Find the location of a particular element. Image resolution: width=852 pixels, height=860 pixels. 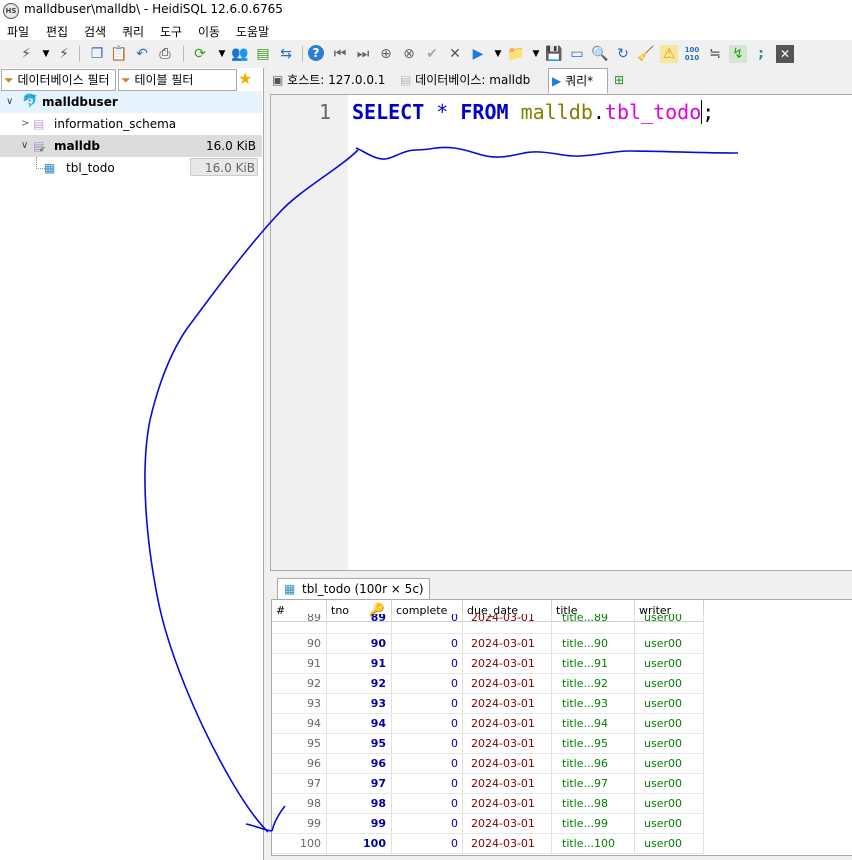

autocomplete-icon: ↯ is located at coordinates (738, 54).